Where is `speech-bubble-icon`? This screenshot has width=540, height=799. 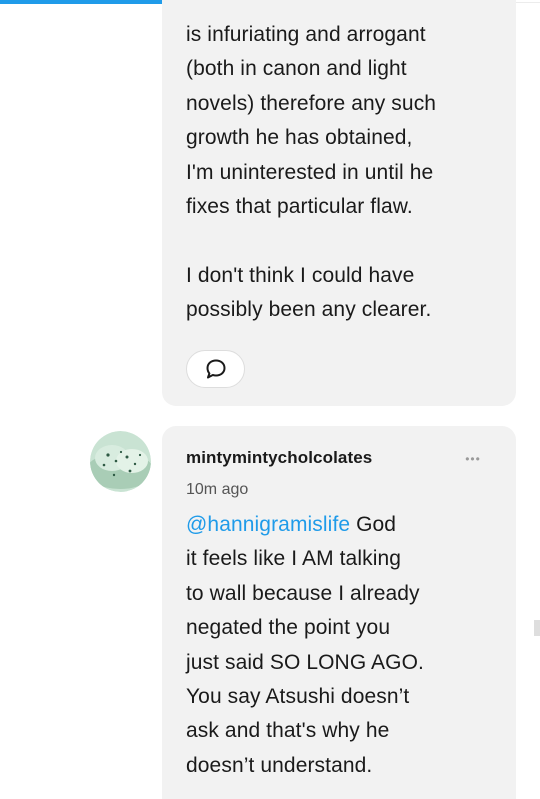 speech-bubble-icon is located at coordinates (215, 369).